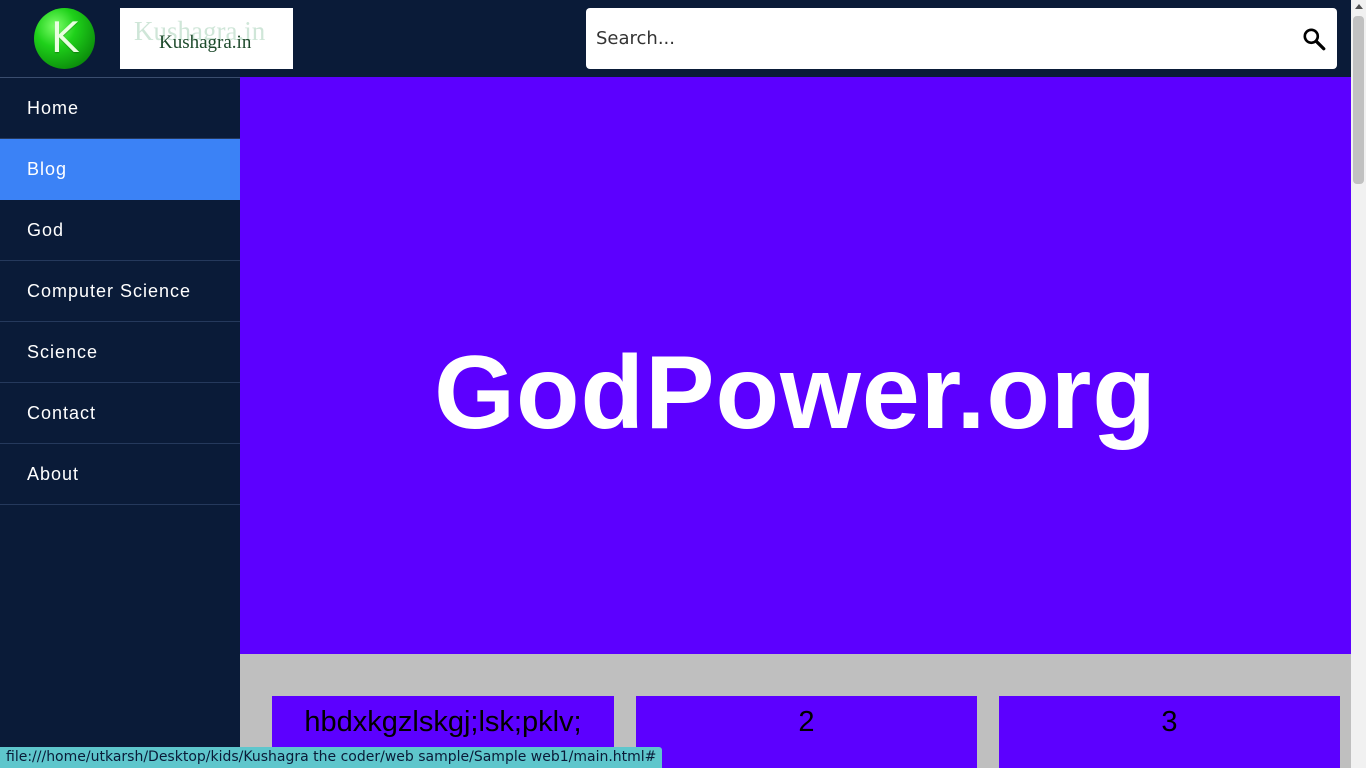 The image size is (1366, 768). I want to click on card-text: hbdxkgzlskgj;lsk;pklv;, so click(443, 722).